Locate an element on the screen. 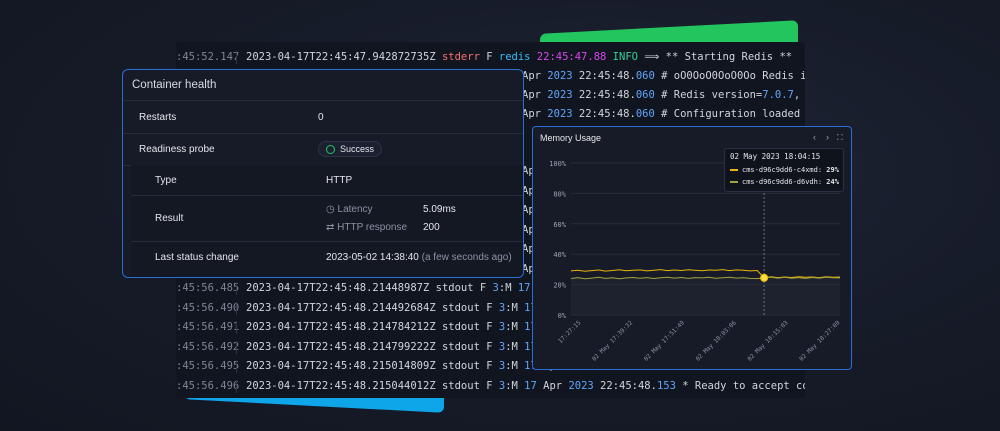 The image size is (1000, 431). status-badge: Success is located at coordinates (350, 149).